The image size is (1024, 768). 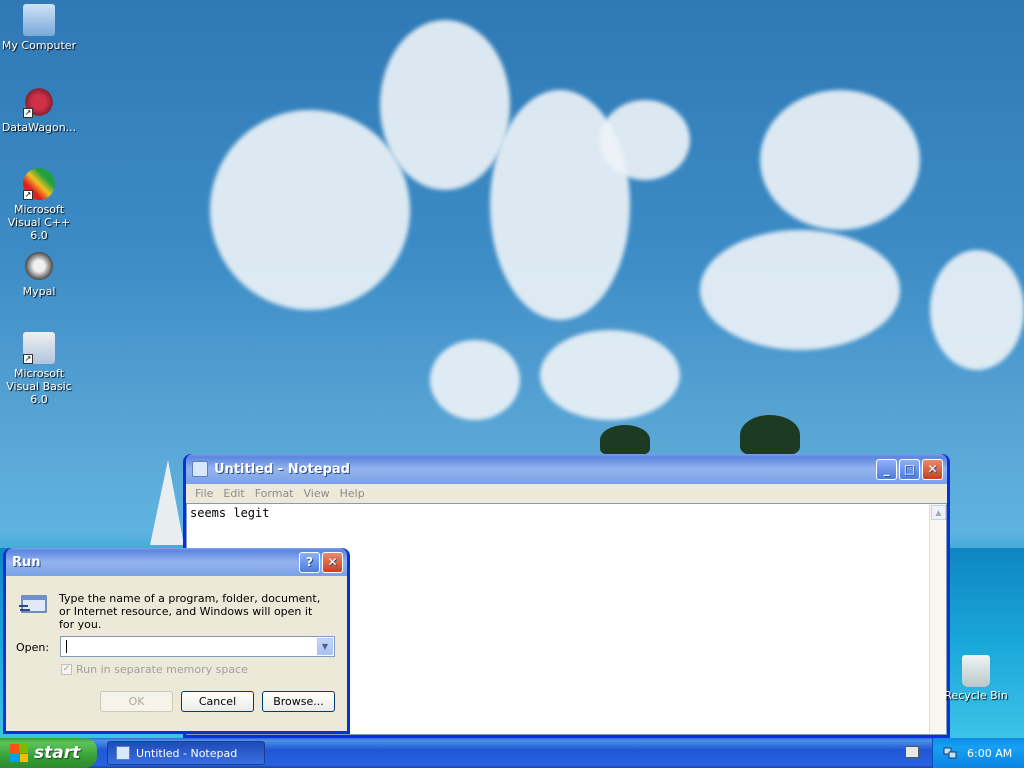 I want to click on desktop-icon-label: Recycle Bin, so click(x=976, y=695).